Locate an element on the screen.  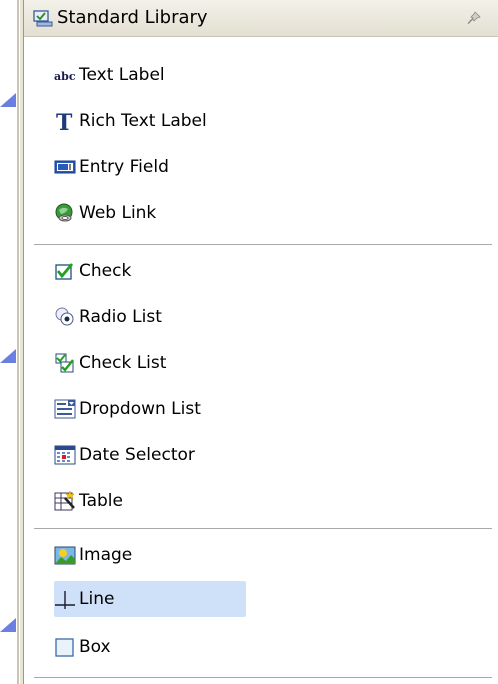
dropdown-list-icon is located at coordinates (65, 409).